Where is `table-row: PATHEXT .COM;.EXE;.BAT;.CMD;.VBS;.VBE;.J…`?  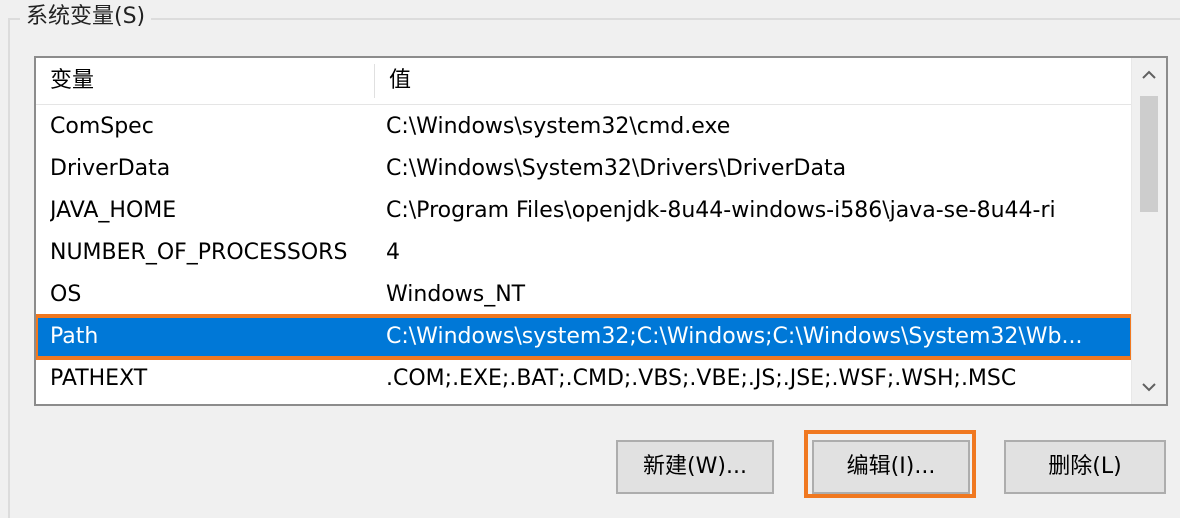
table-row: PATHEXT .COM;.EXE;.BAT;.CMD;.VBS;.VBE;.J… is located at coordinates (584, 379).